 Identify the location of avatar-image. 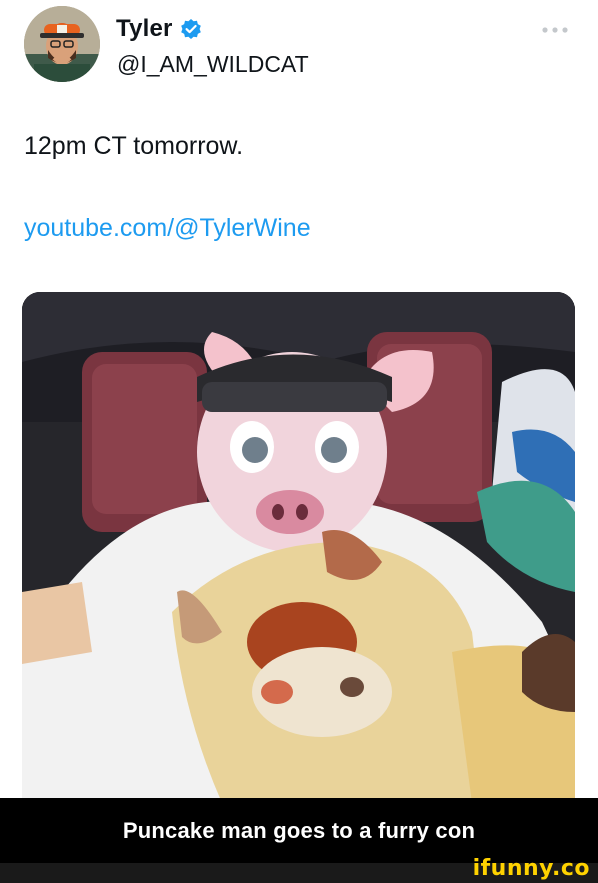
(62, 44).